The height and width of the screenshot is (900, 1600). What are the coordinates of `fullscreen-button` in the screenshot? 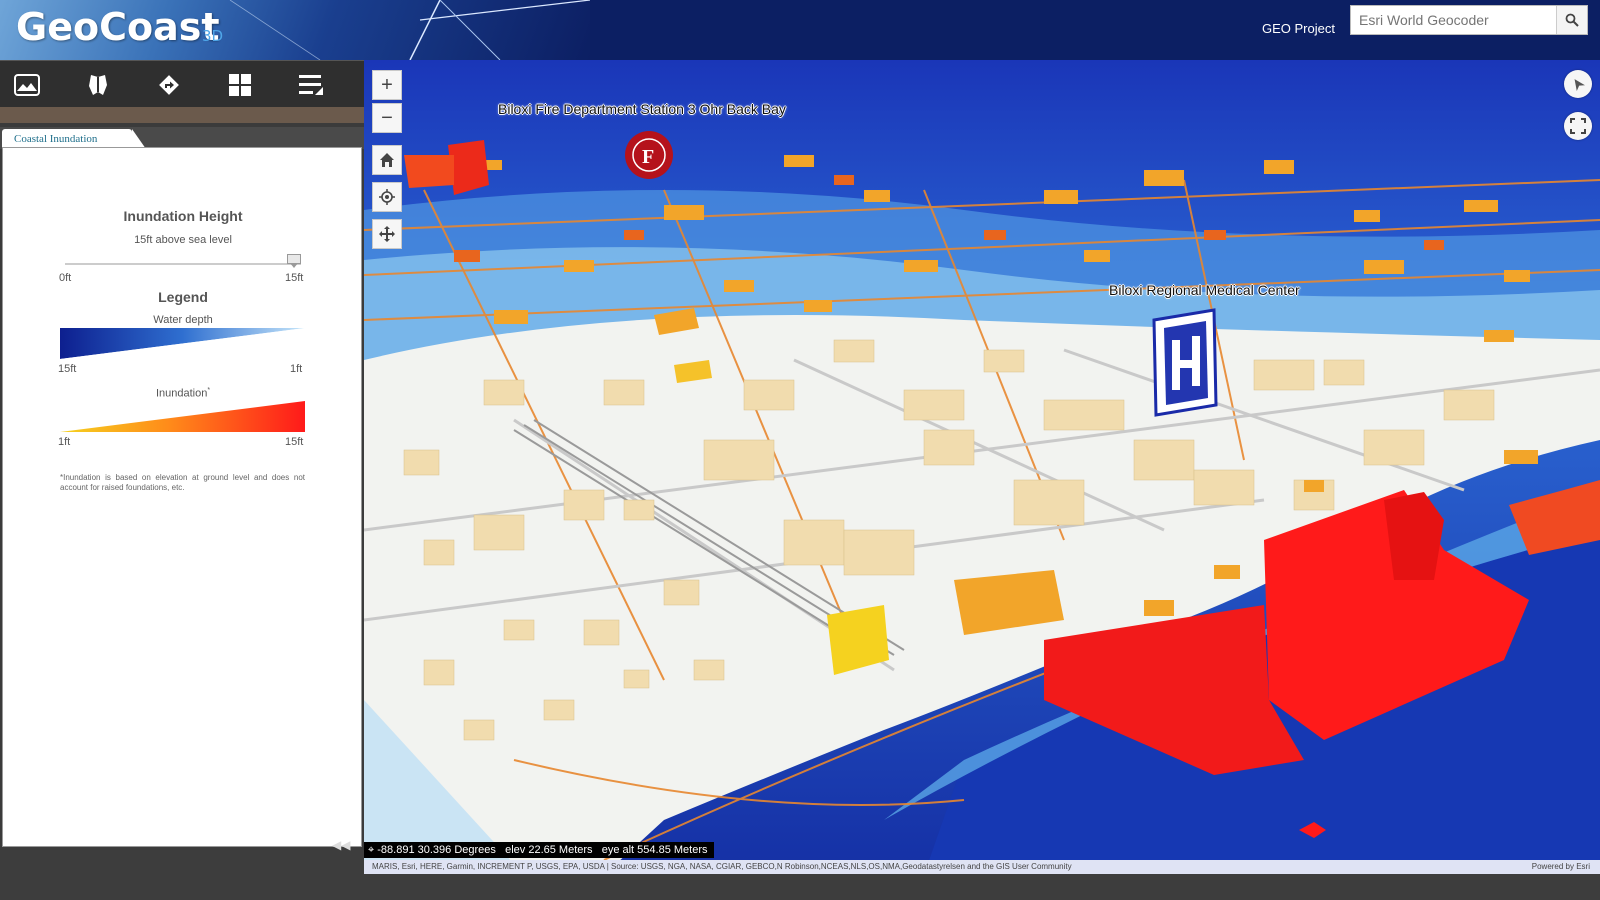 It's located at (1578, 126).